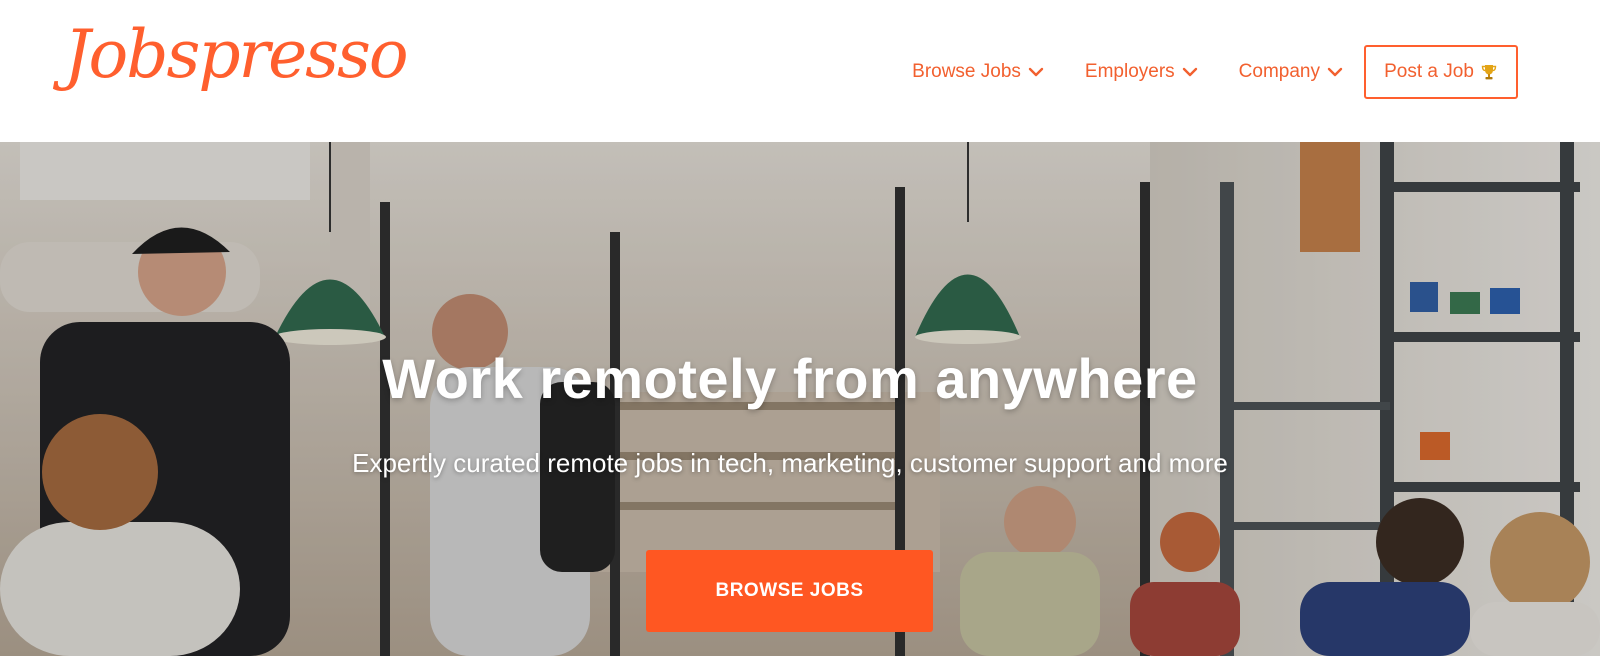 Image resolution: width=1600 pixels, height=656 pixels. What do you see at coordinates (789, 591) in the screenshot?
I see `browse-jobs-button: BROWSE JOBS` at bounding box center [789, 591].